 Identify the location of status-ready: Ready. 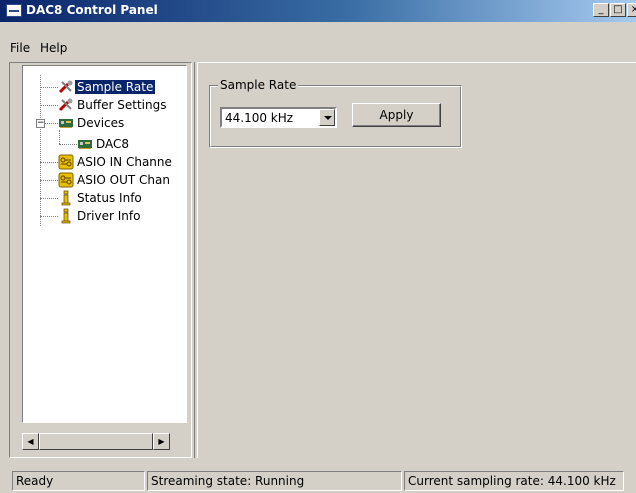
(78, 481).